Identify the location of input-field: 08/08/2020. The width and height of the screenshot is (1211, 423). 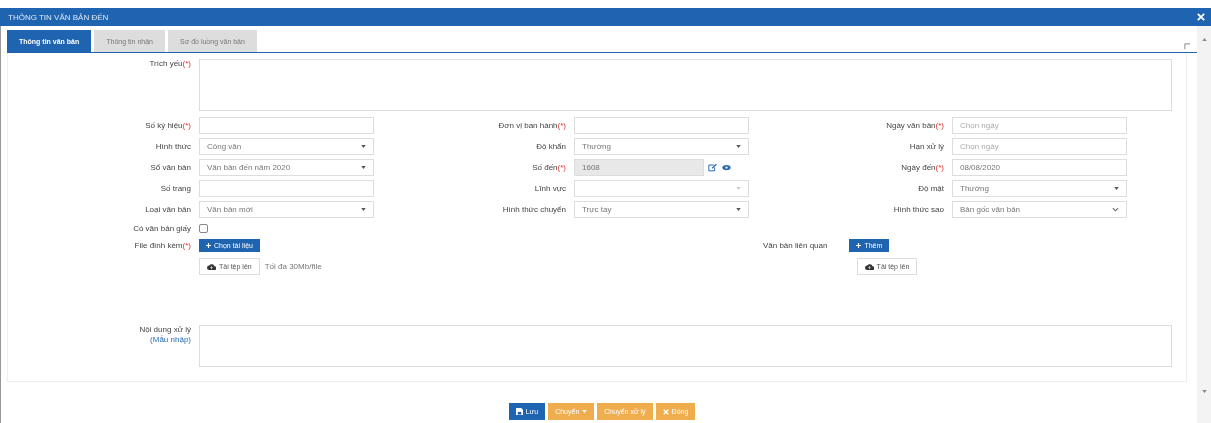
(1039, 167).